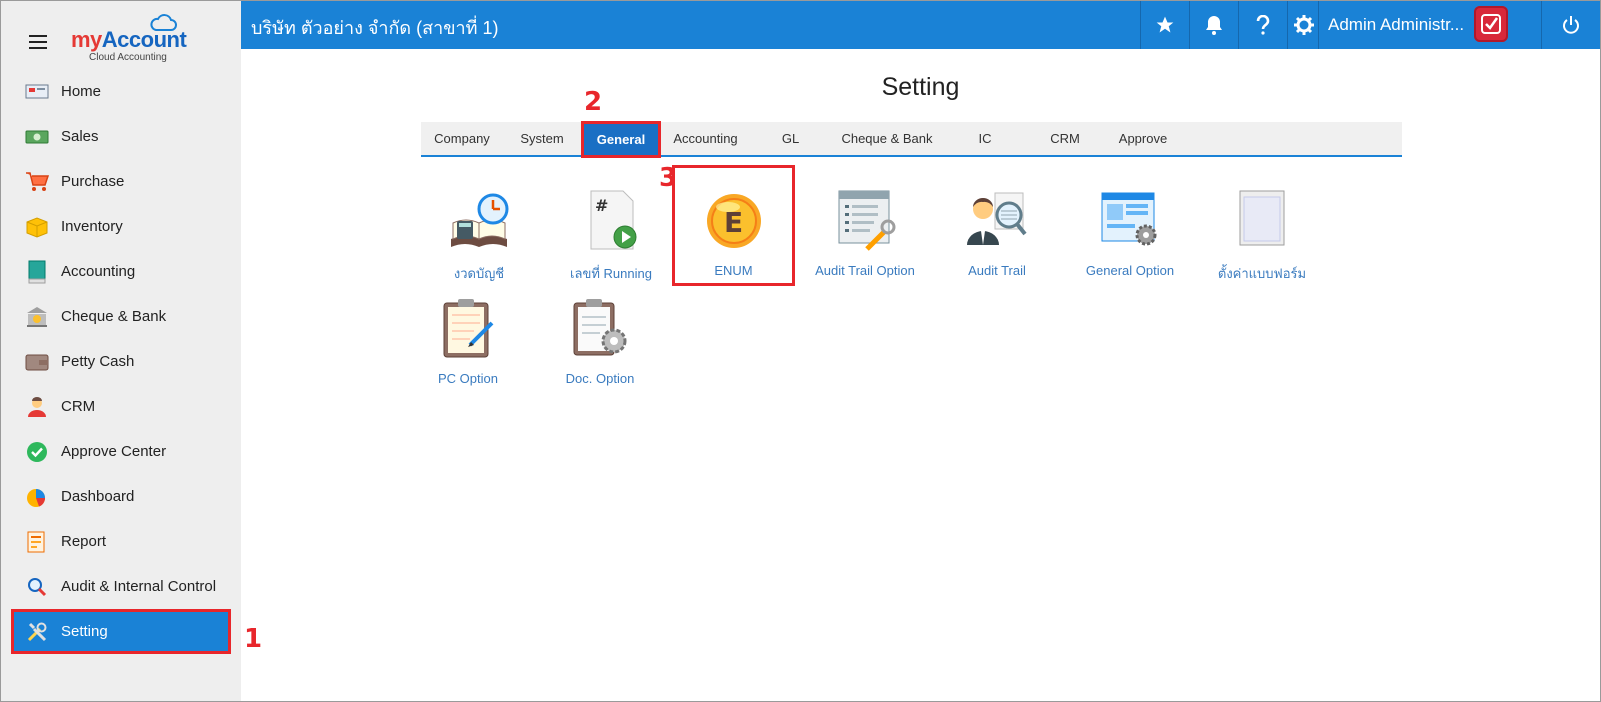  I want to click on sidebar-item-label: Sales, so click(80, 136).